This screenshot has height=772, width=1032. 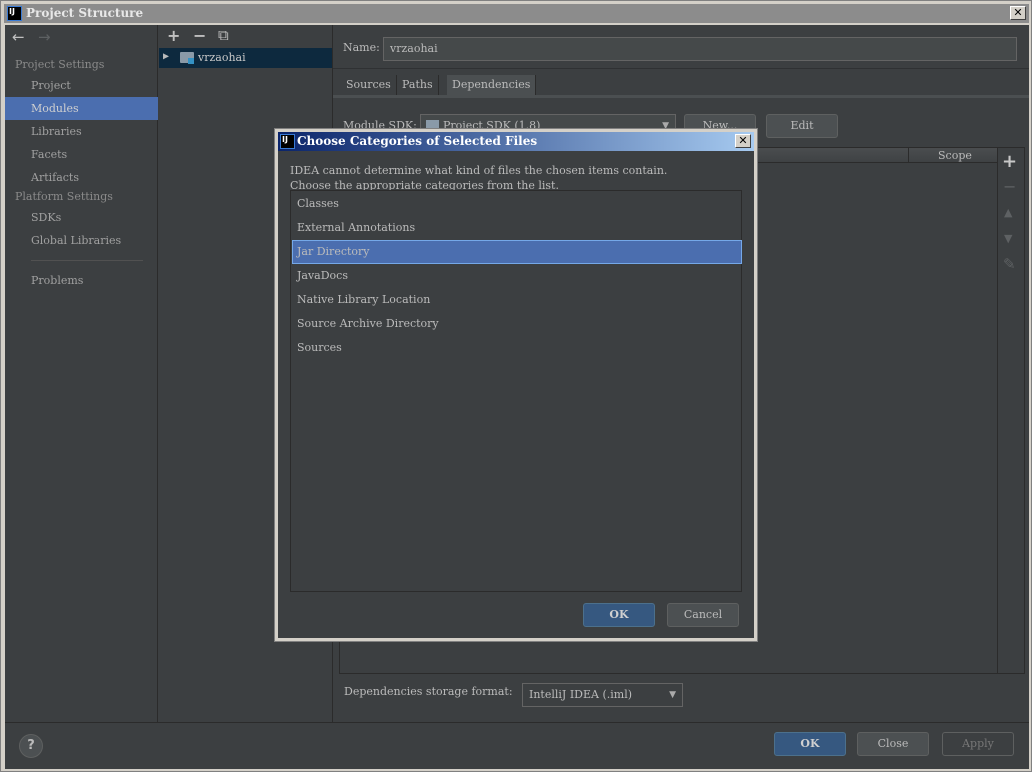 What do you see at coordinates (893, 744) in the screenshot?
I see `close-button: Close` at bounding box center [893, 744].